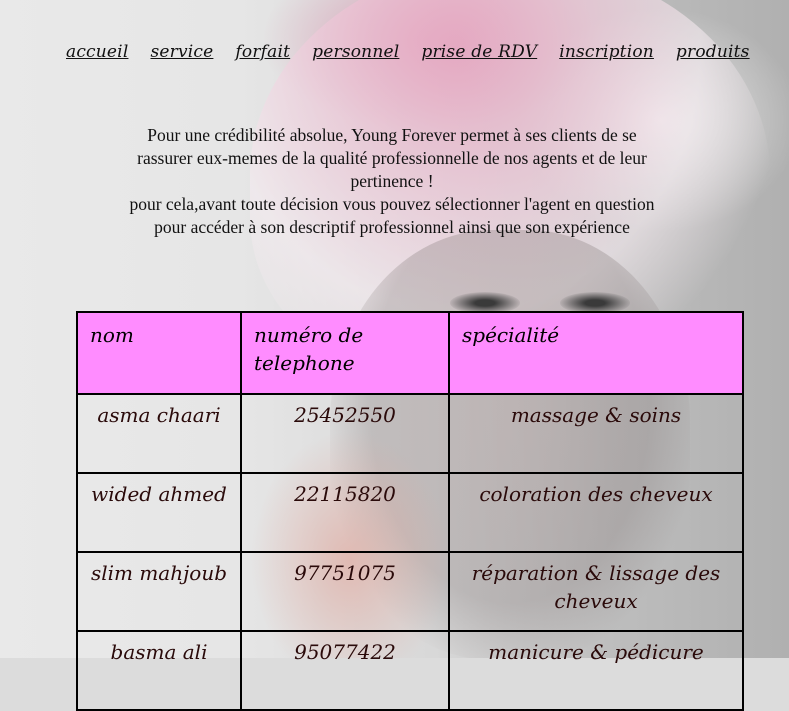 The image size is (789, 711). I want to click on nav-accueil: accueil, so click(97, 52).